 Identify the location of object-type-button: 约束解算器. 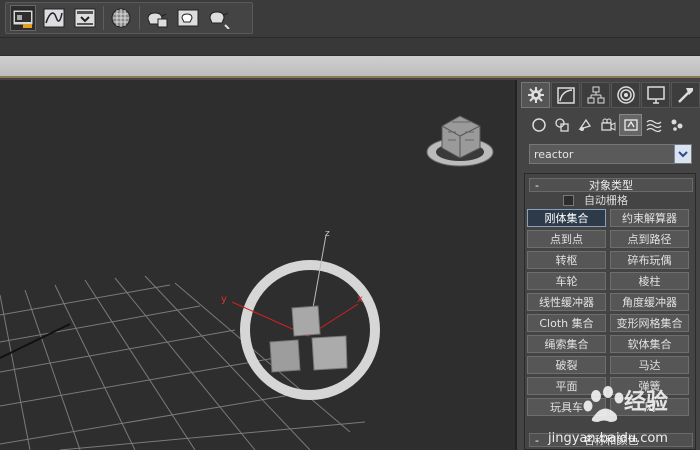
(649, 218).